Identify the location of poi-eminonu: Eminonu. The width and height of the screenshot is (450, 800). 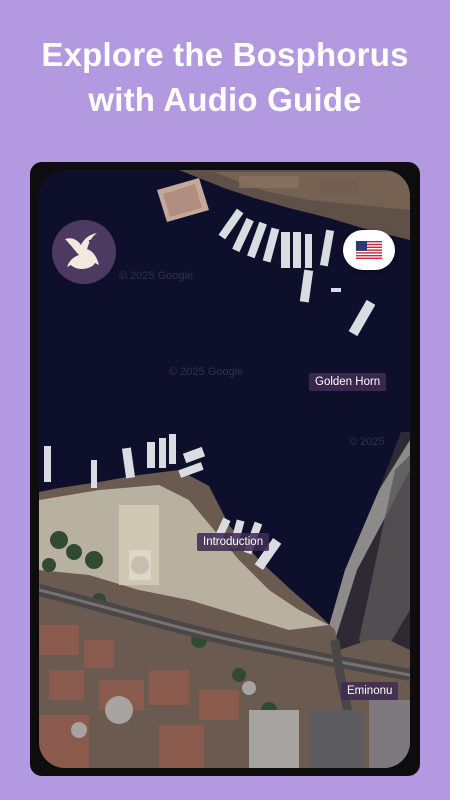
(370, 691).